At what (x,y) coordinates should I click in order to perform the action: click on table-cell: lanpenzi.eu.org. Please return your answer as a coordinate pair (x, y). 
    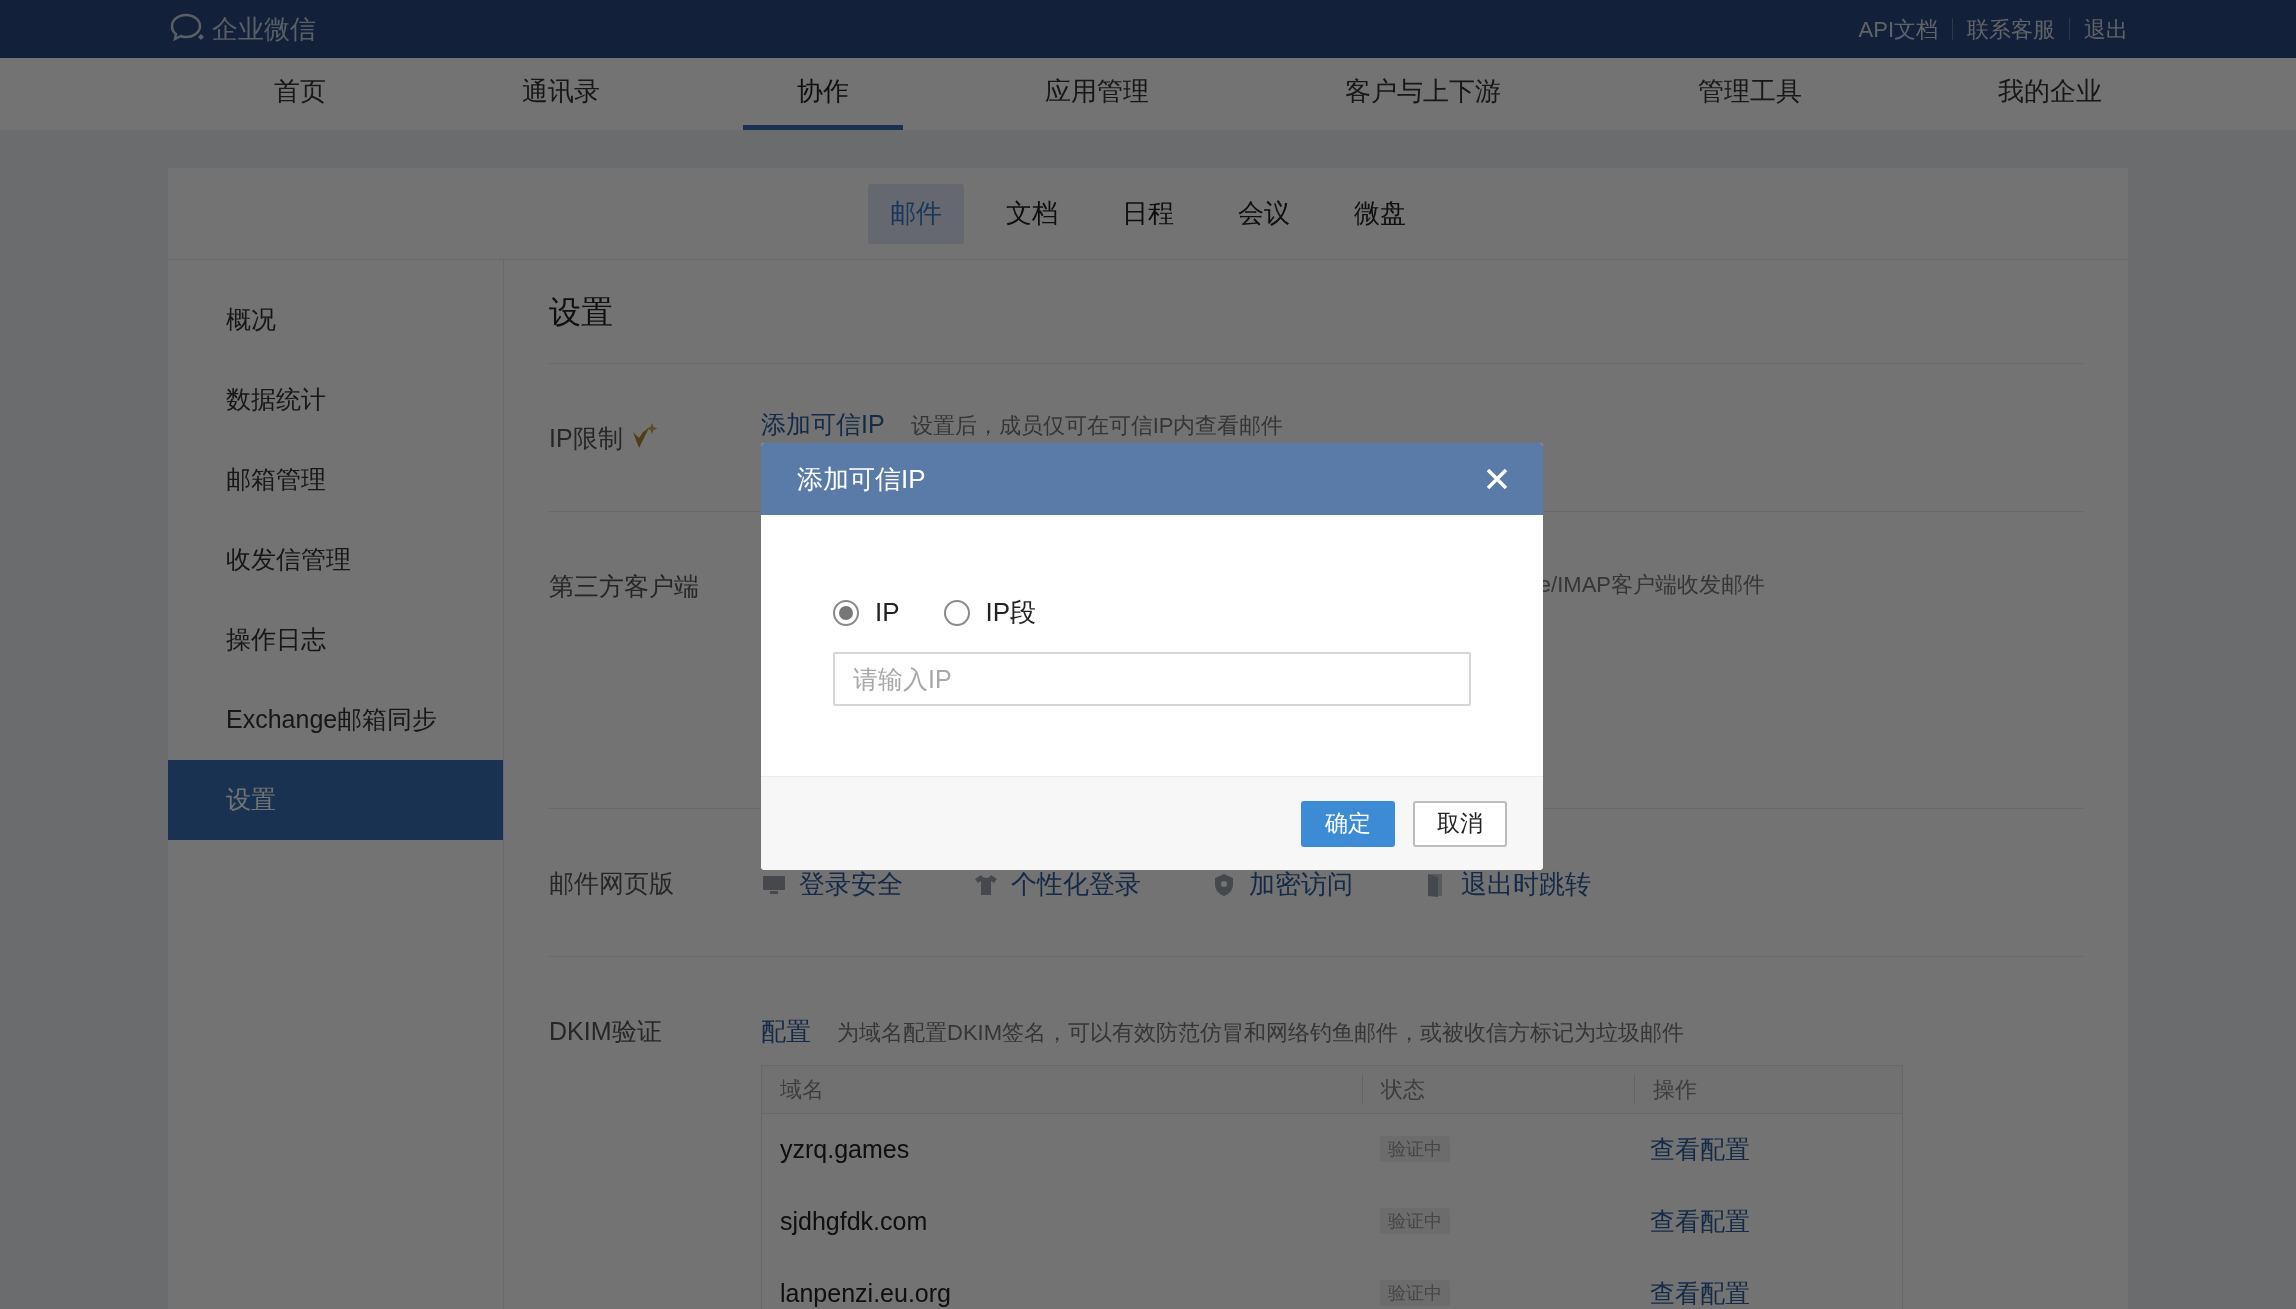
    Looking at the image, I should click on (865, 1292).